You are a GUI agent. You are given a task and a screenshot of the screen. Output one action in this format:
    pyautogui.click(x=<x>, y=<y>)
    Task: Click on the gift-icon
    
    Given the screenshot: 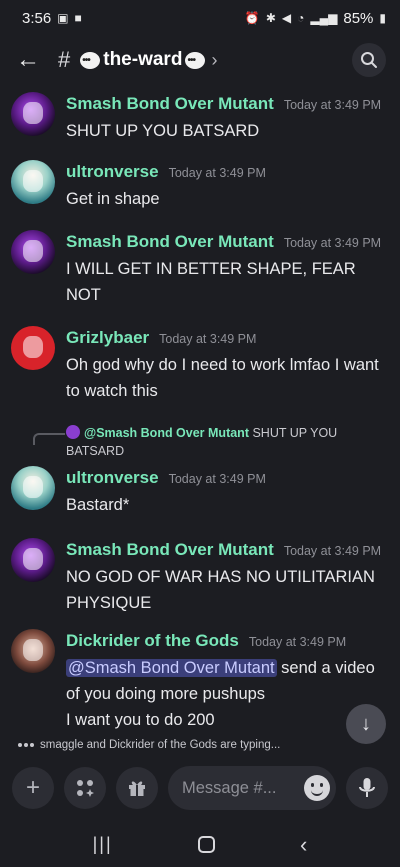 What is the action you would take?
    pyautogui.click(x=137, y=788)
    